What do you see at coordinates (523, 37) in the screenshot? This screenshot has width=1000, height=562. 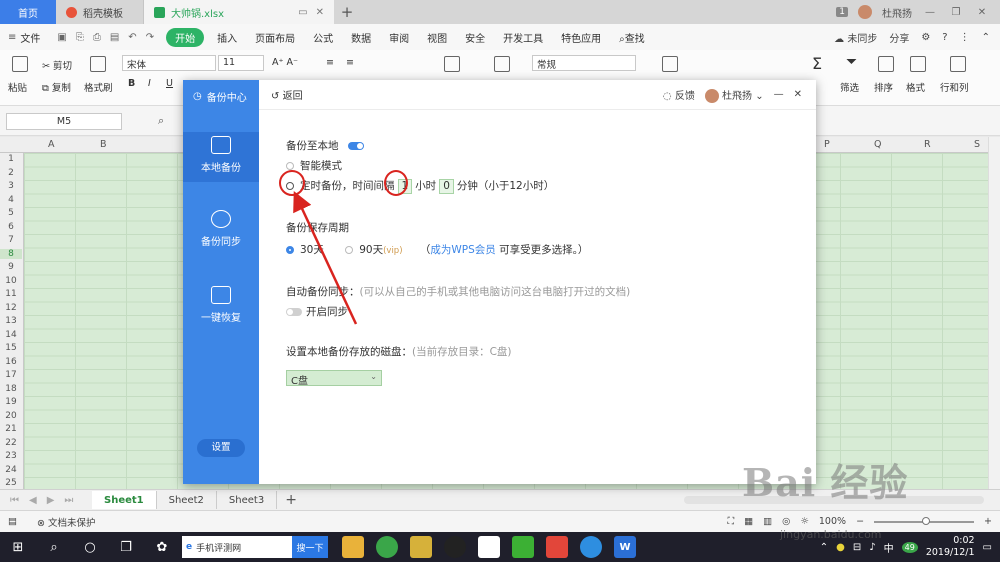 I see `tab-developer: 开发工具` at bounding box center [523, 37].